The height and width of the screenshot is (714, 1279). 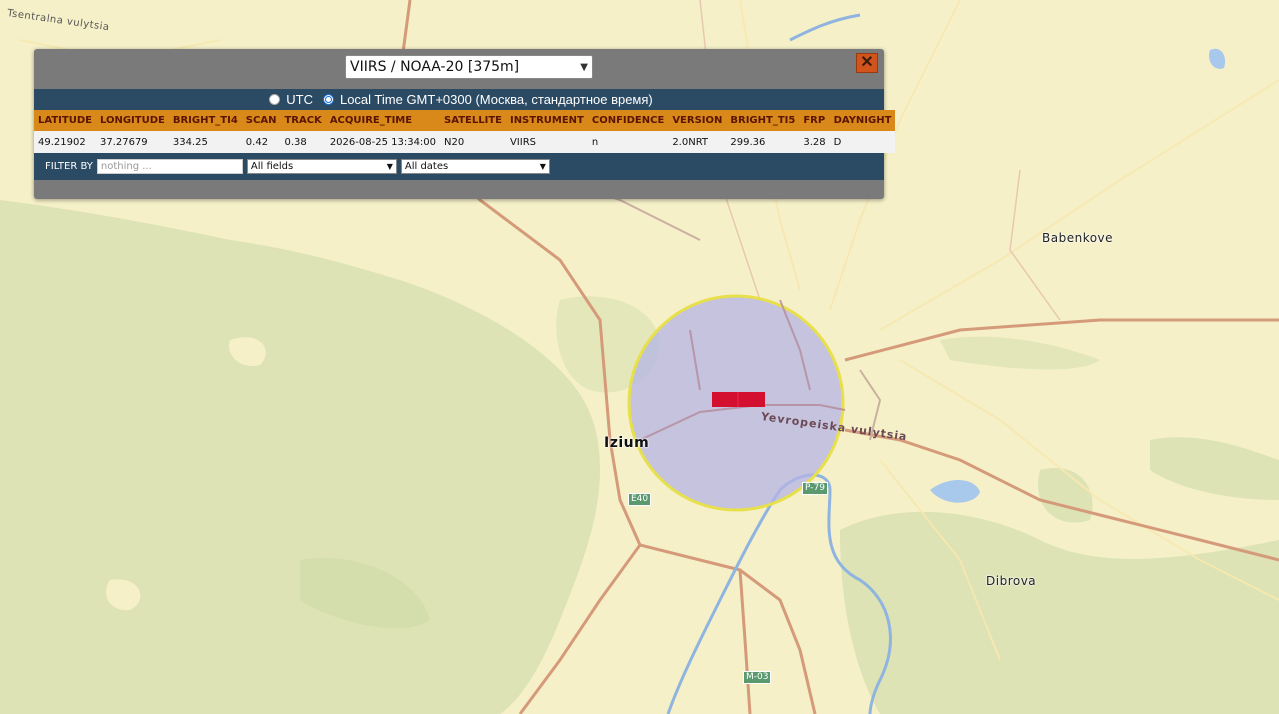 I want to click on cell-instrument: VIIRS, so click(x=546, y=142).